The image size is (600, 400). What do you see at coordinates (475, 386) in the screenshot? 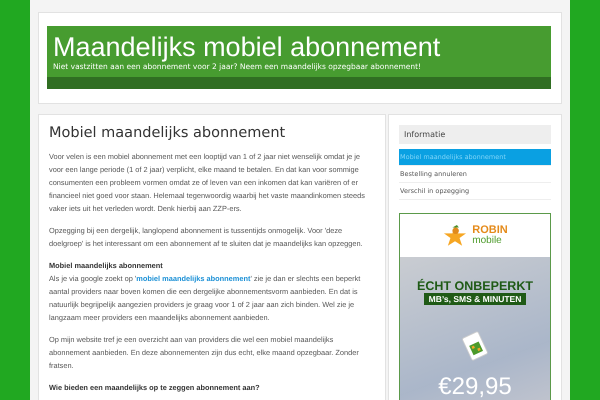
I see `ad-price: €29,95` at bounding box center [475, 386].